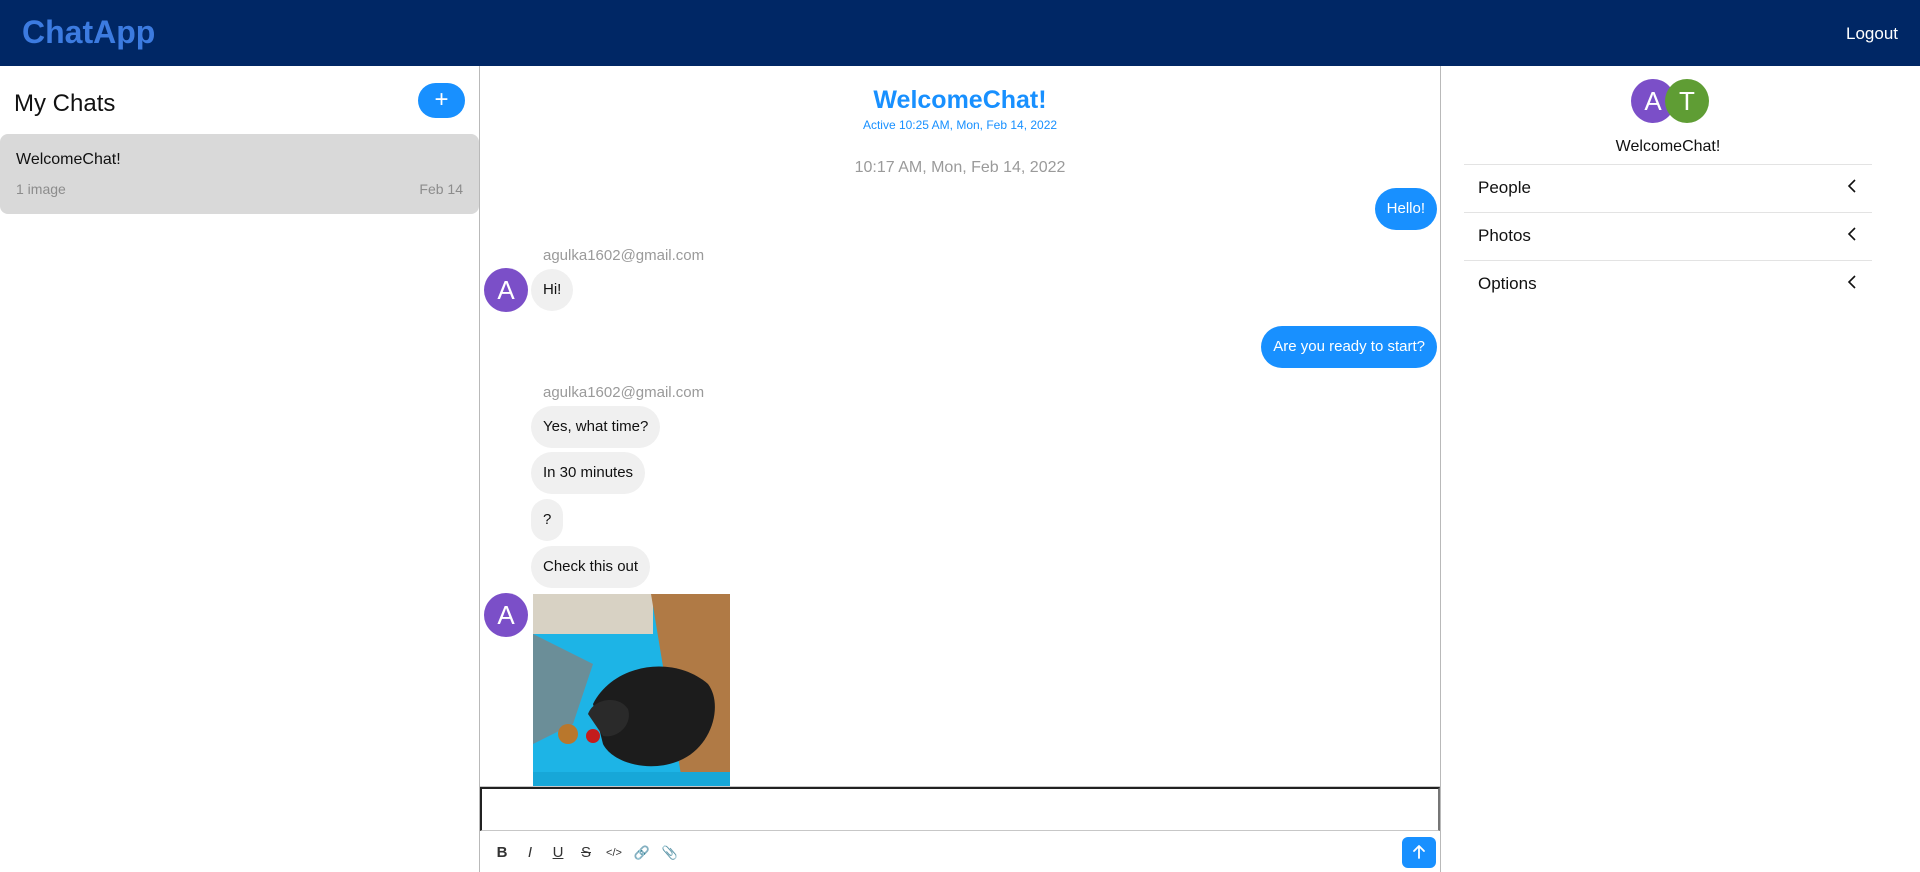 The width and height of the screenshot is (1920, 872). I want to click on section-photos: Photos, so click(1668, 236).